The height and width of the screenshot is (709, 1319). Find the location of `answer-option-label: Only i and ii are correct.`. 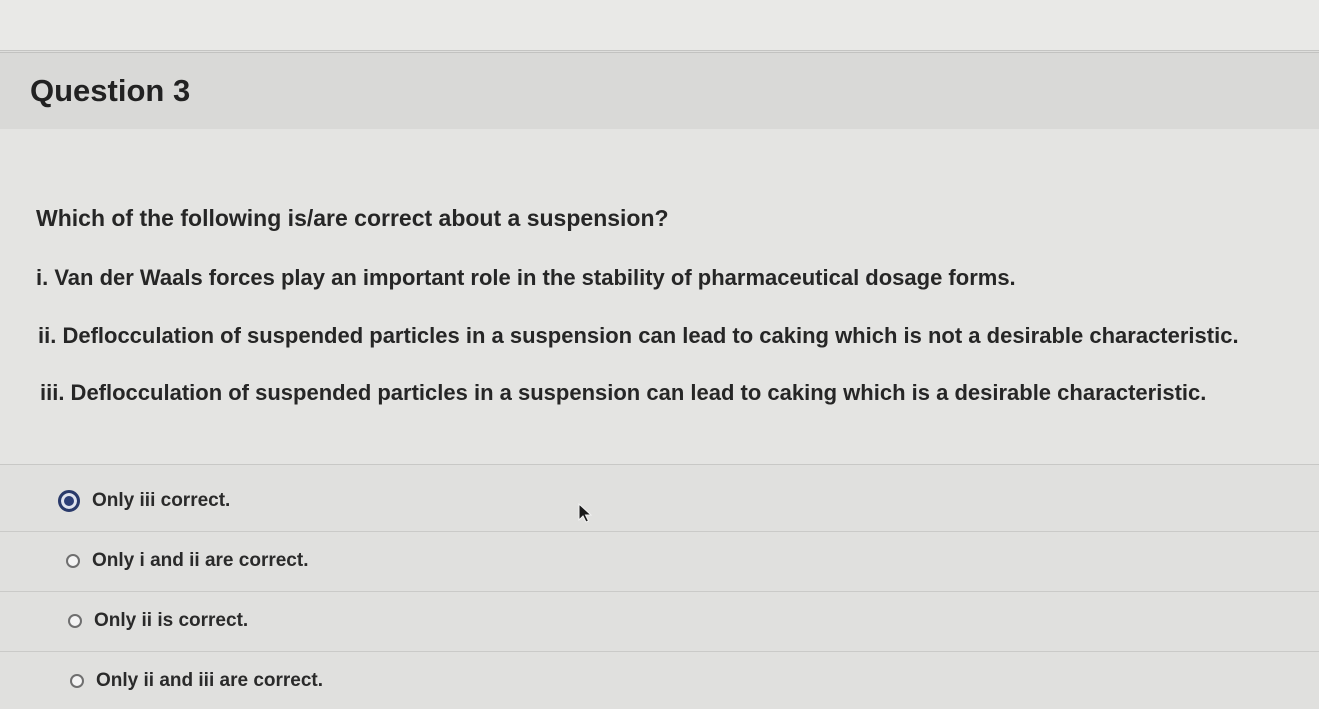

answer-option-label: Only i and ii are correct. is located at coordinates (200, 561).